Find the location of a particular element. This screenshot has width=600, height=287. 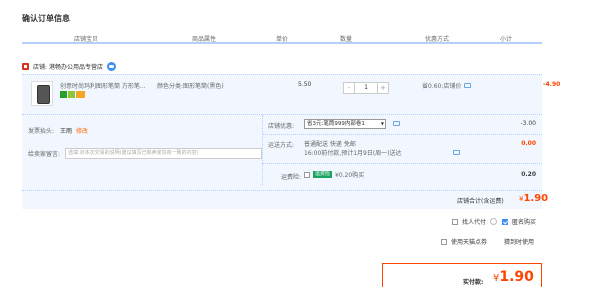

anonymous-option: 匿名购买 is located at coordinates (519, 221).